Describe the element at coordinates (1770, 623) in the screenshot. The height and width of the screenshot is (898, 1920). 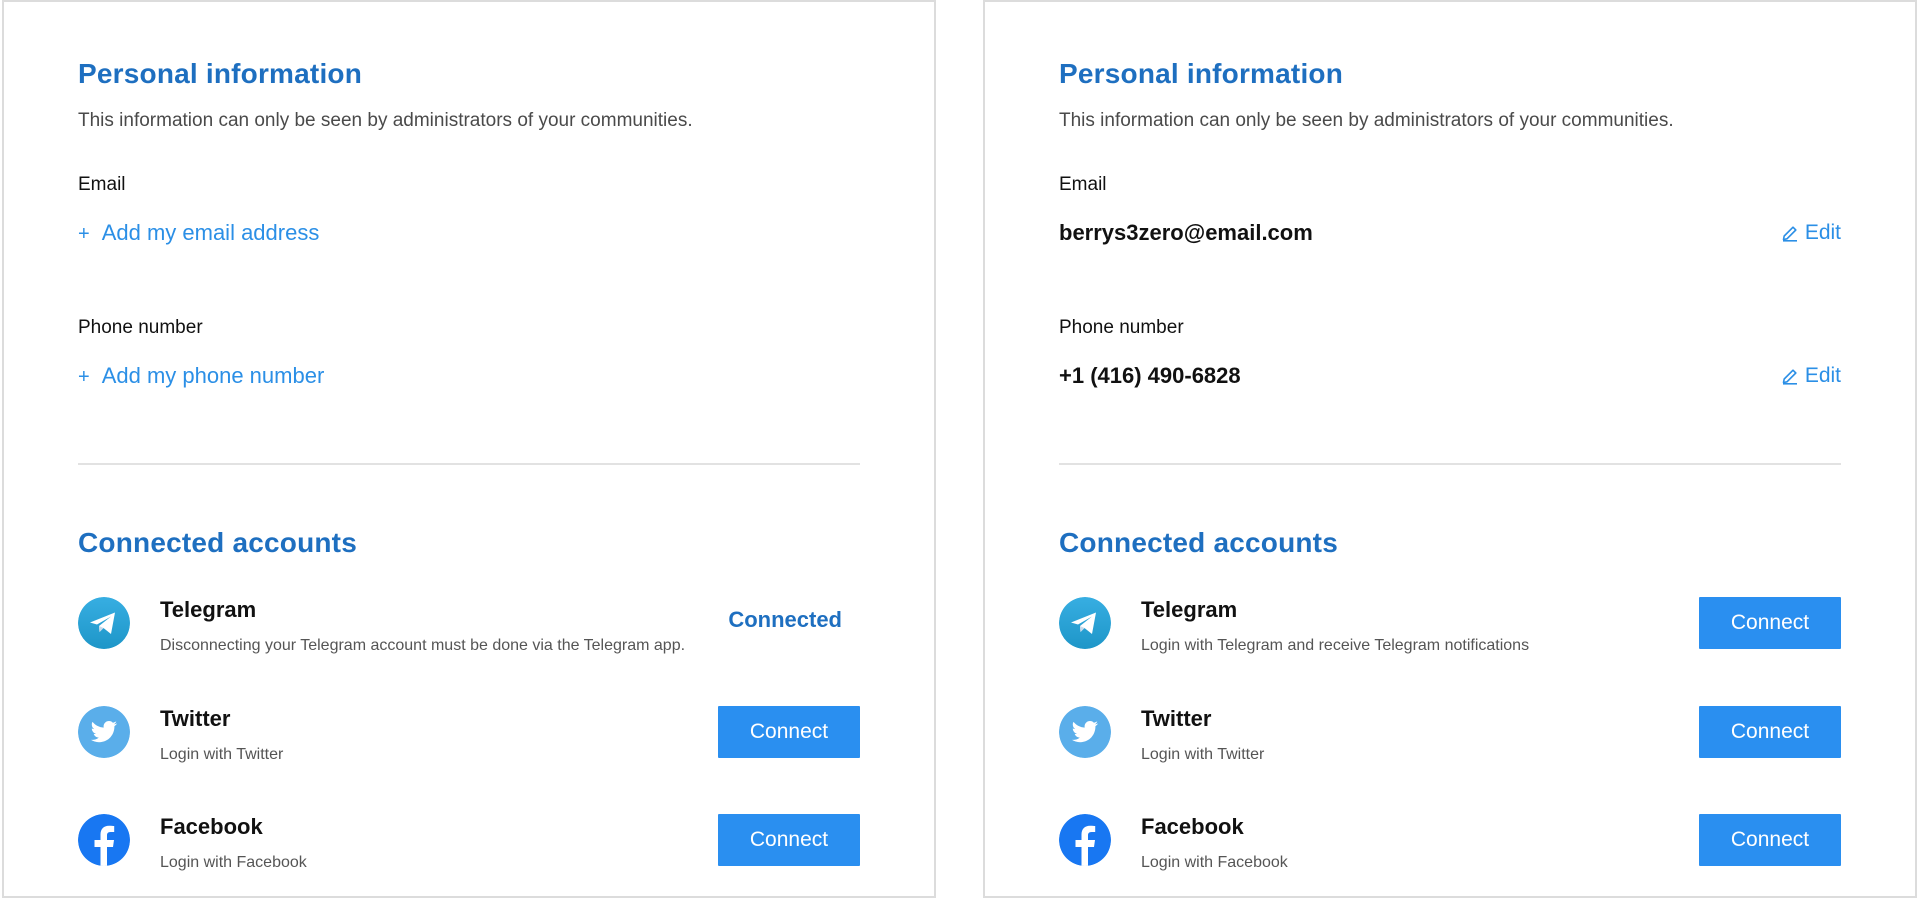
I see `telegram-connect-button: Connect` at that location.